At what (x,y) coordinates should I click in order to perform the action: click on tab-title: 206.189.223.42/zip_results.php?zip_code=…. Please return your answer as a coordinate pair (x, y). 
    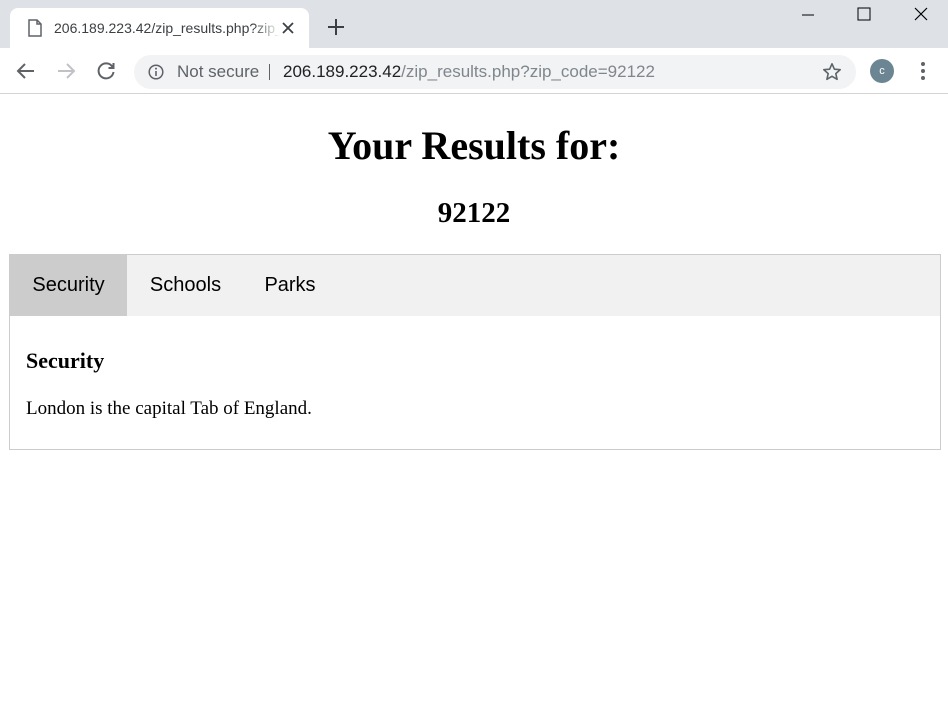
    Looking at the image, I should click on (167, 28).